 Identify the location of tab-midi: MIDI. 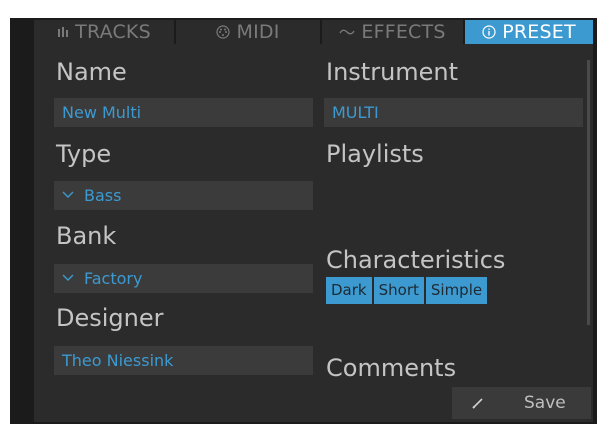
(249, 32).